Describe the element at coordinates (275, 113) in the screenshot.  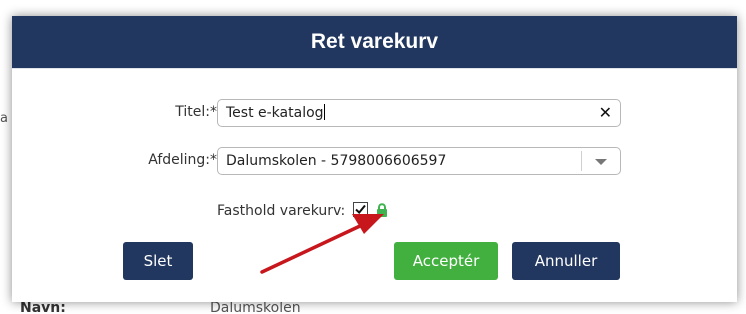
I see `title-input-value: Test e-katalog` at that location.